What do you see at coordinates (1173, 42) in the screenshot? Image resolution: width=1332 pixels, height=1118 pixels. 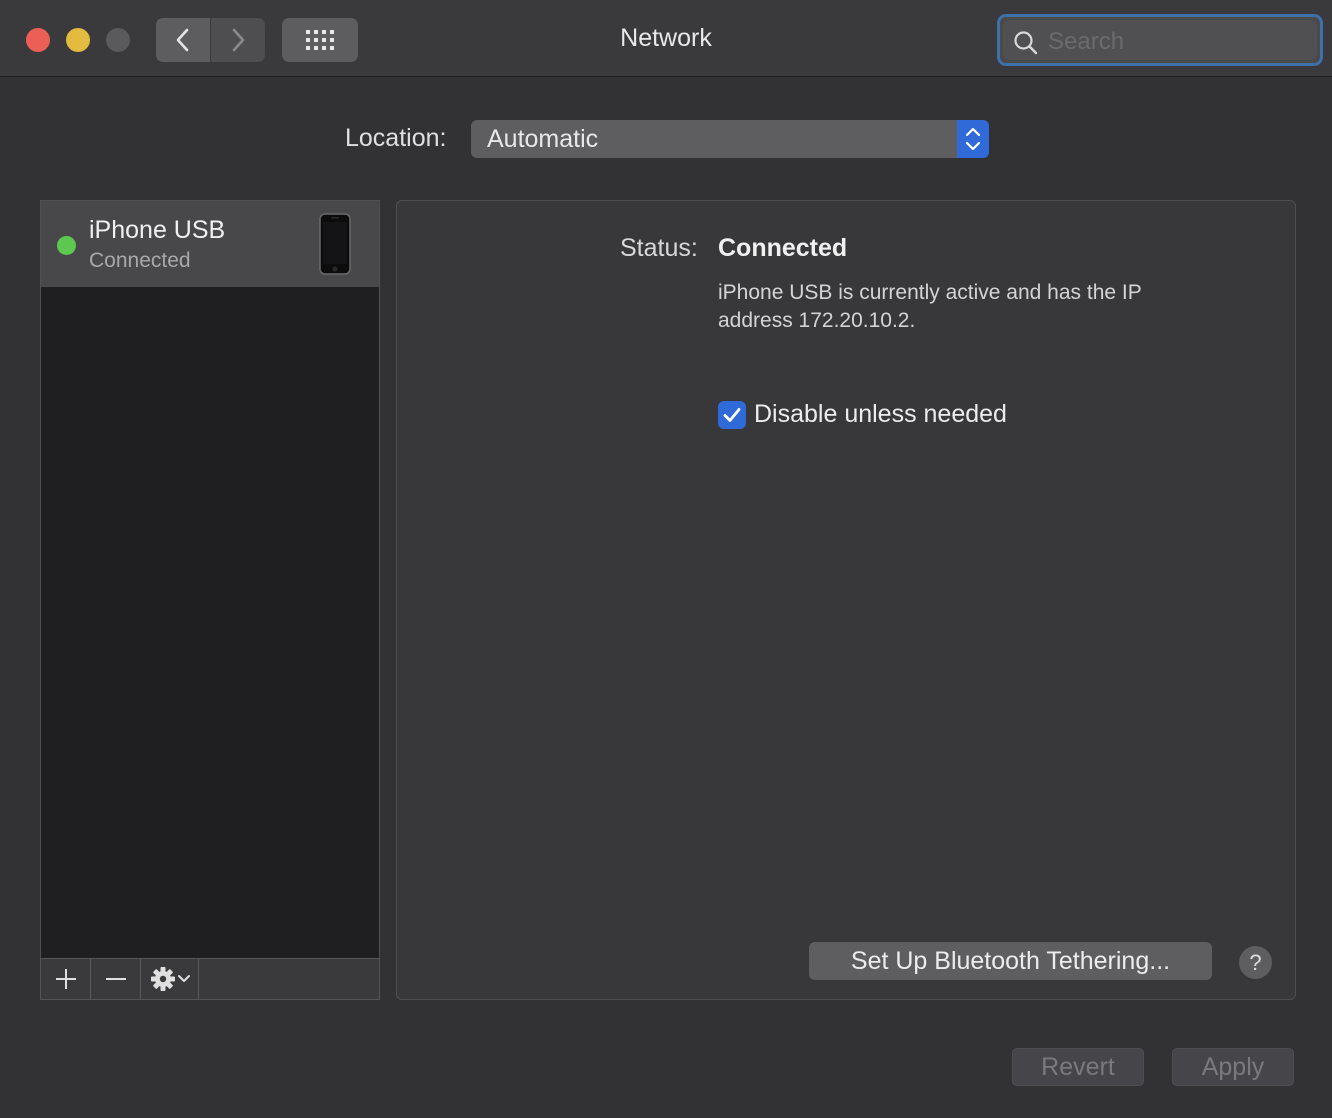 I see `search-input` at bounding box center [1173, 42].